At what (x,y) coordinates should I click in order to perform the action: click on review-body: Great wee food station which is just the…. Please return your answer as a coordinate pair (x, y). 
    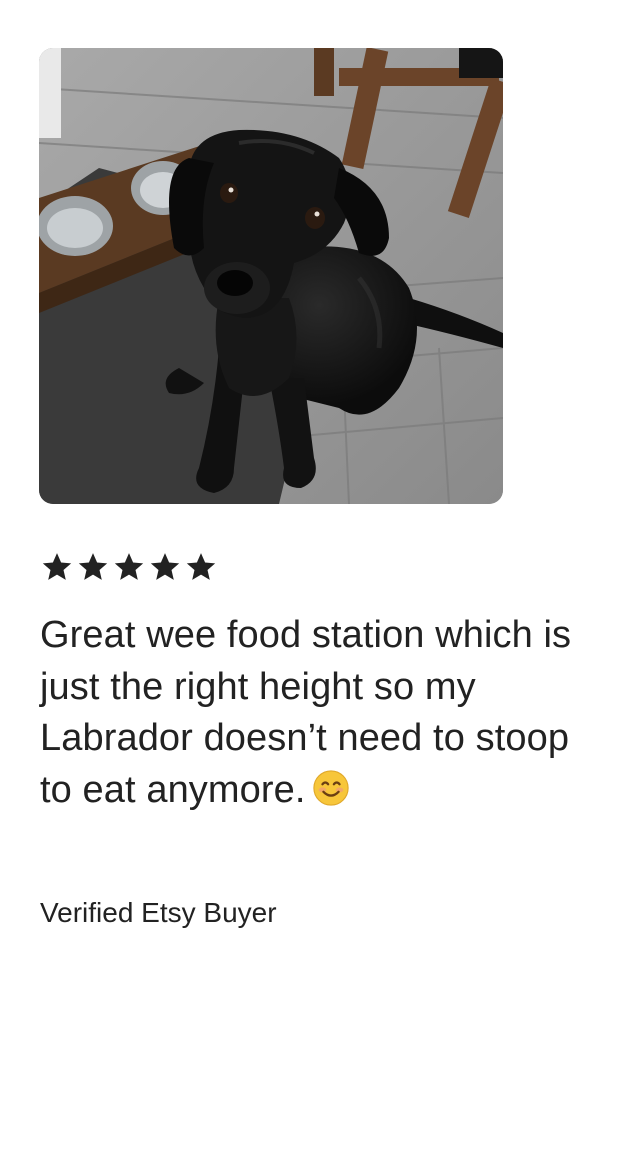
    Looking at the image, I should click on (306, 712).